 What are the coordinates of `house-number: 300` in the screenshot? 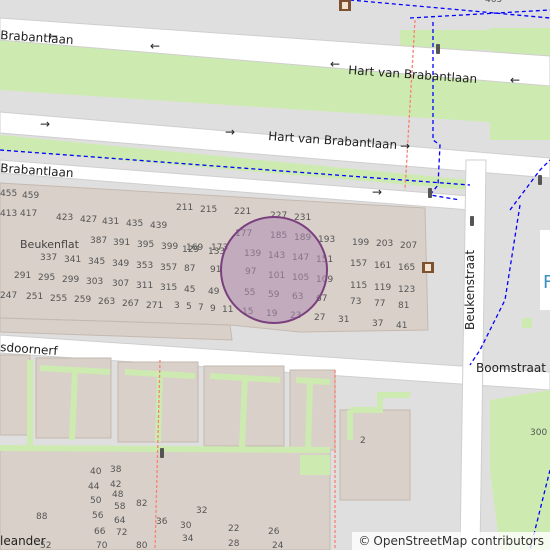 It's located at (538, 433).